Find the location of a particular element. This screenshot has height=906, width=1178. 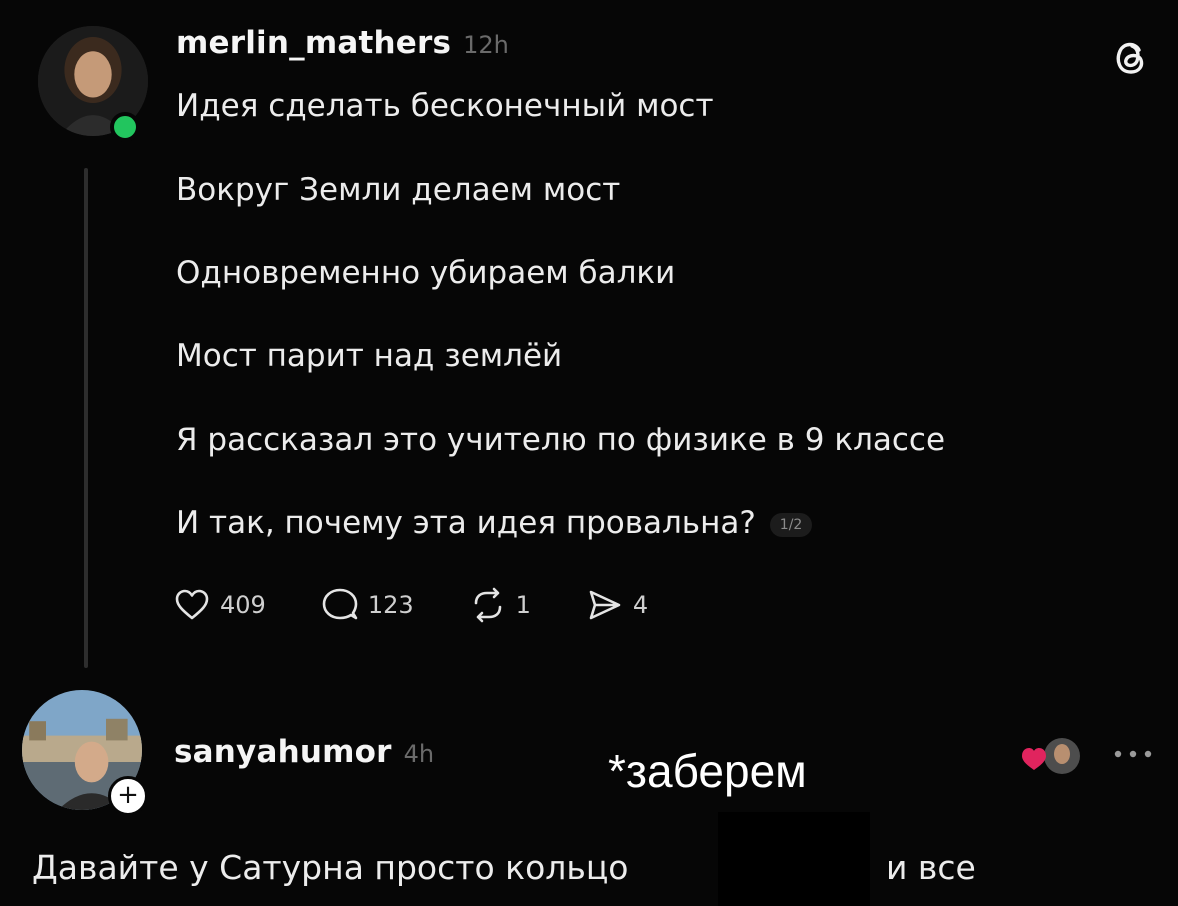

liked-by-author-indicator is located at coordinates (1051, 757).